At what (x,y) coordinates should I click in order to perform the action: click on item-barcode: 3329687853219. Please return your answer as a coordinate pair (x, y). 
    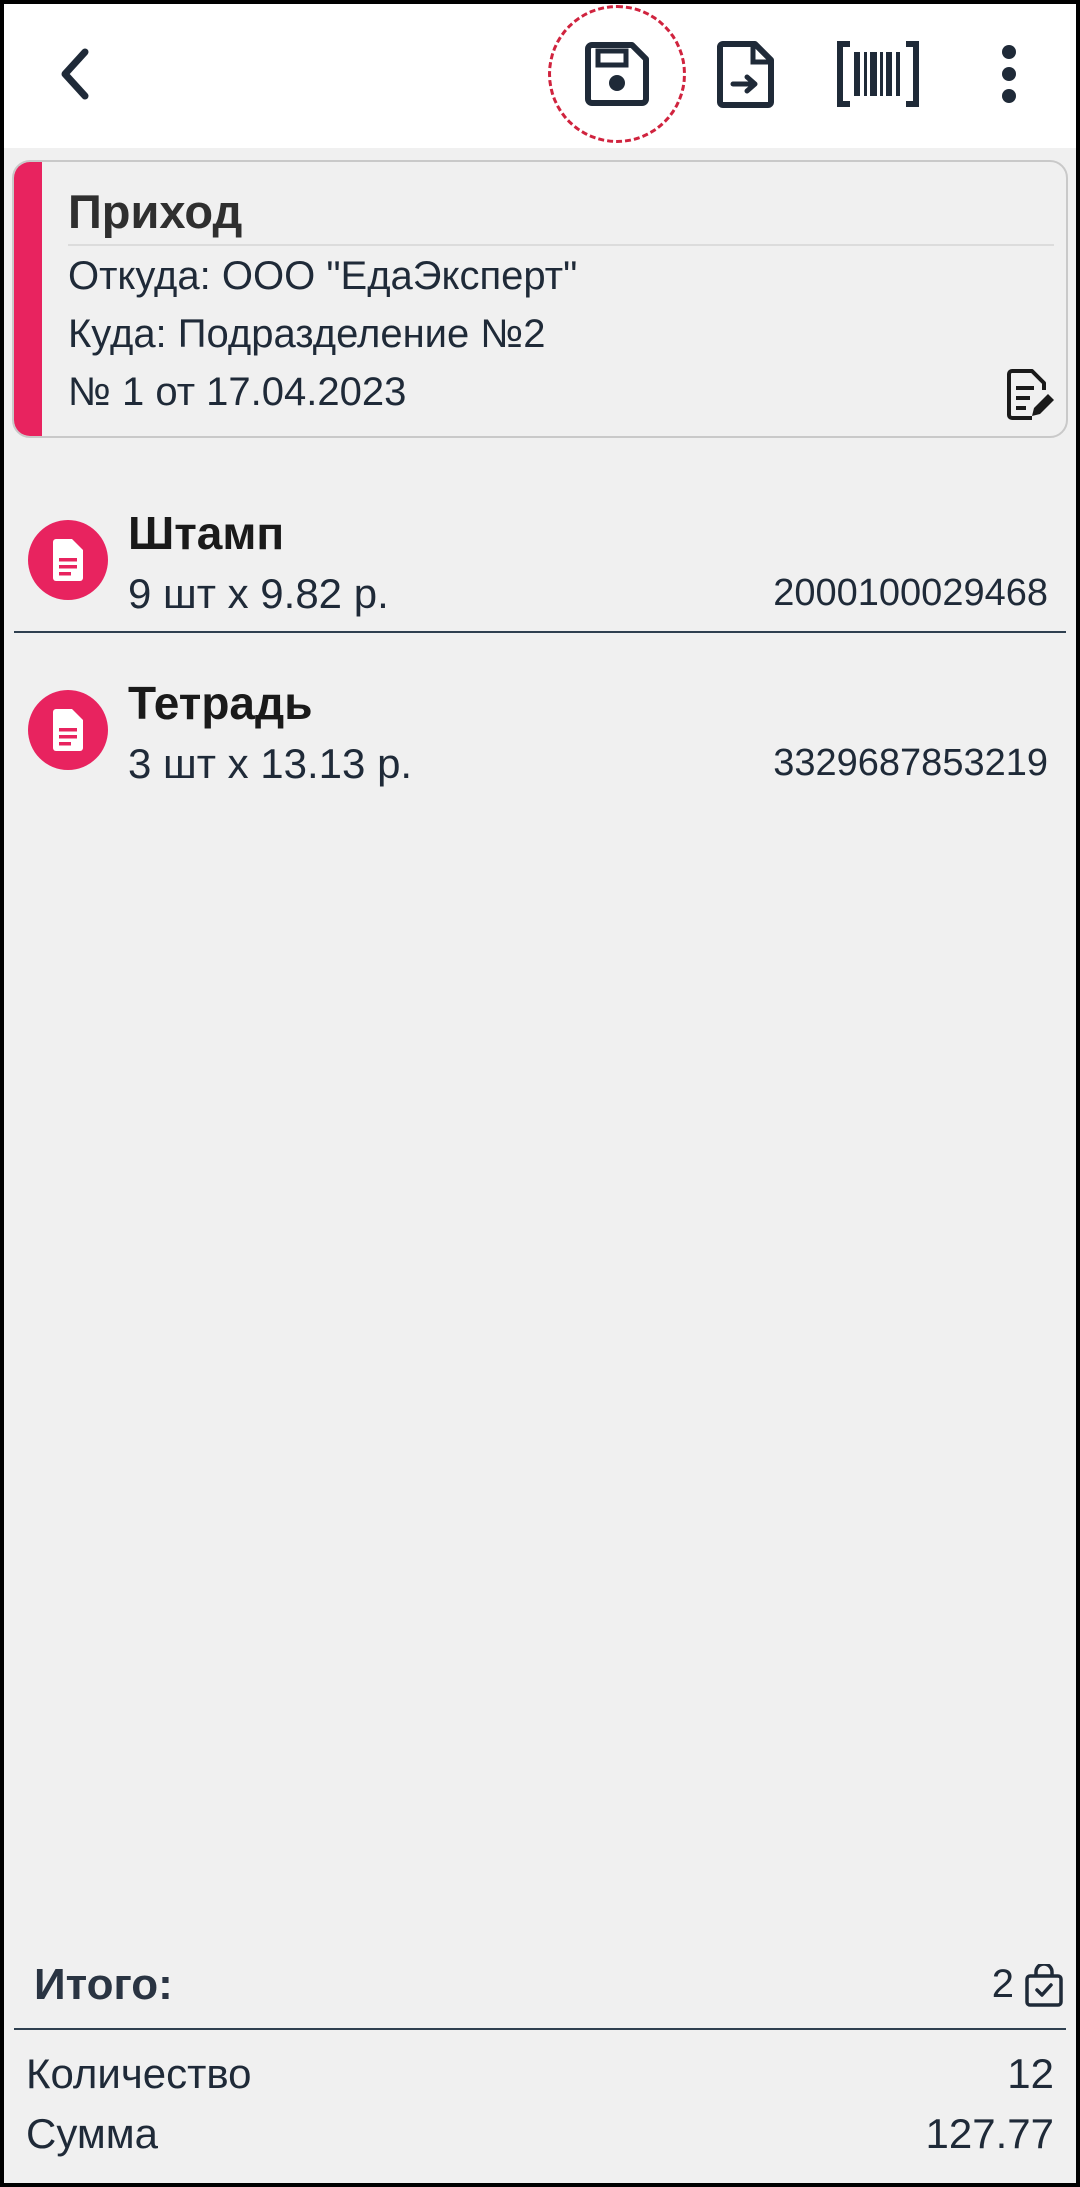
    Looking at the image, I should click on (910, 763).